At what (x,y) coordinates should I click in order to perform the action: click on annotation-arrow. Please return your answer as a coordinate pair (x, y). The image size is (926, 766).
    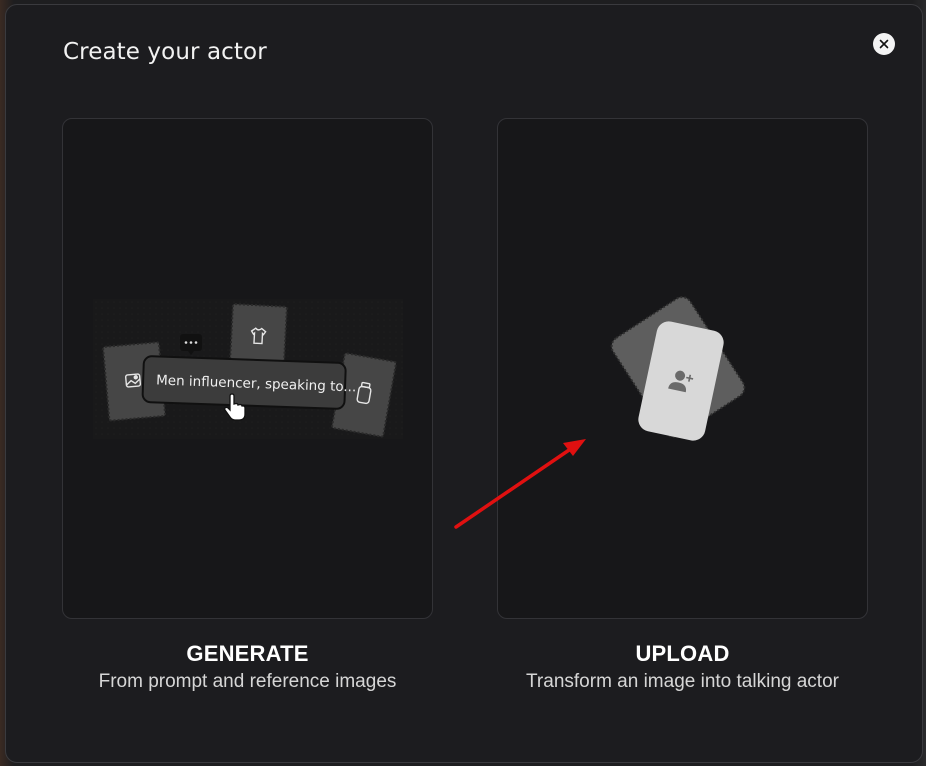
    Looking at the image, I should click on (520, 484).